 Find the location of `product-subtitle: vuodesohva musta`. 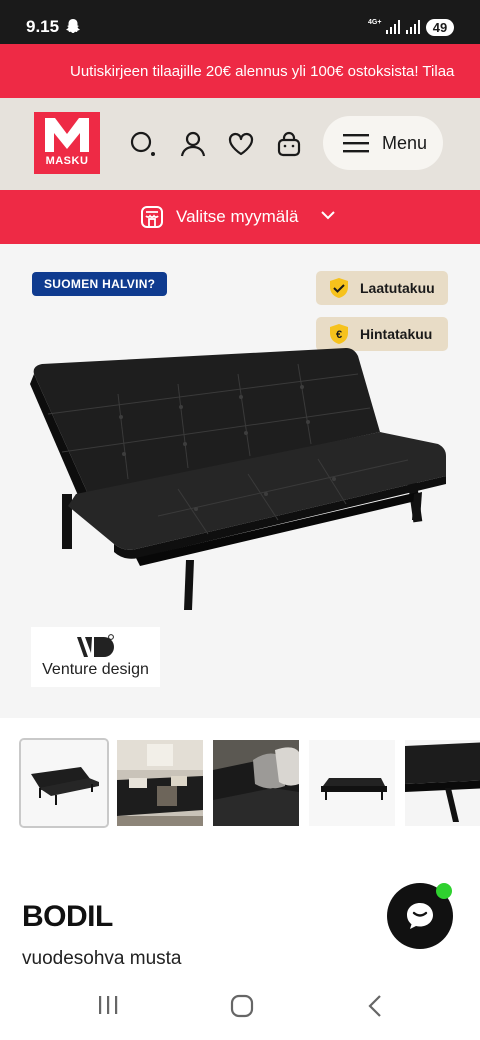

product-subtitle: vuodesohva musta is located at coordinates (102, 958).